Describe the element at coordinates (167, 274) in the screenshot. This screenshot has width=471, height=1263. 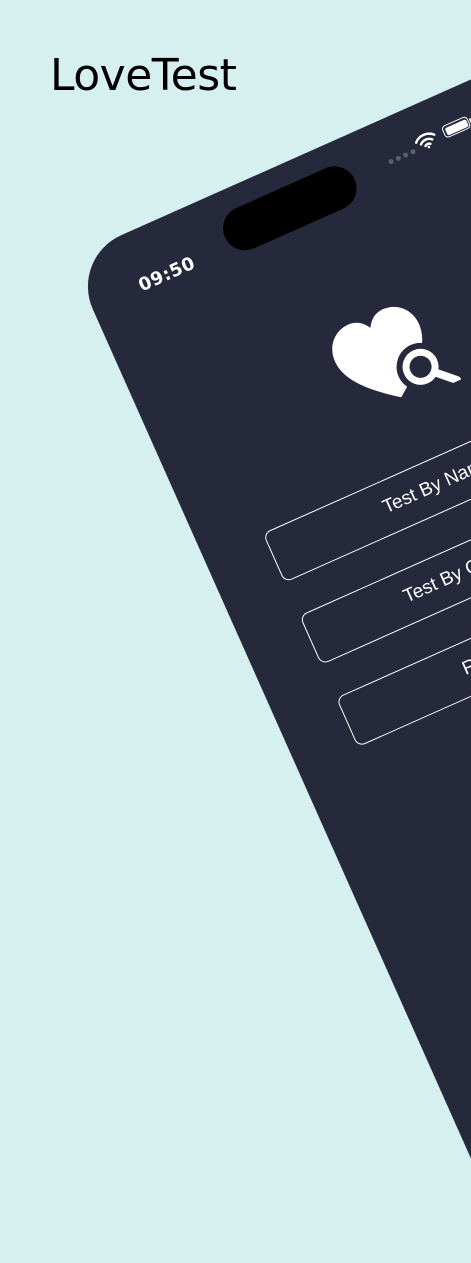
I see `status-time: 09:50` at that location.